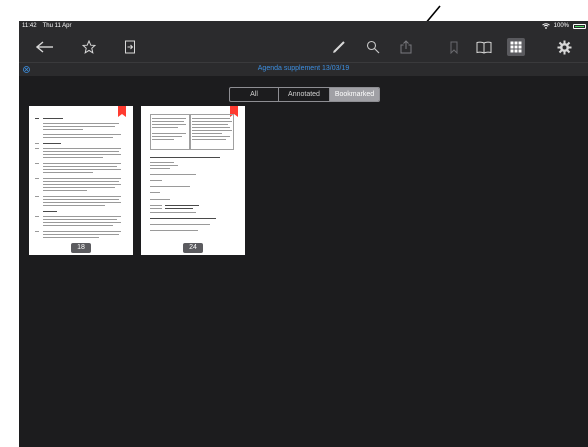 This screenshot has height=447, width=588. Describe the element at coordinates (193, 248) in the screenshot. I see `page-number-badge: 24` at that location.